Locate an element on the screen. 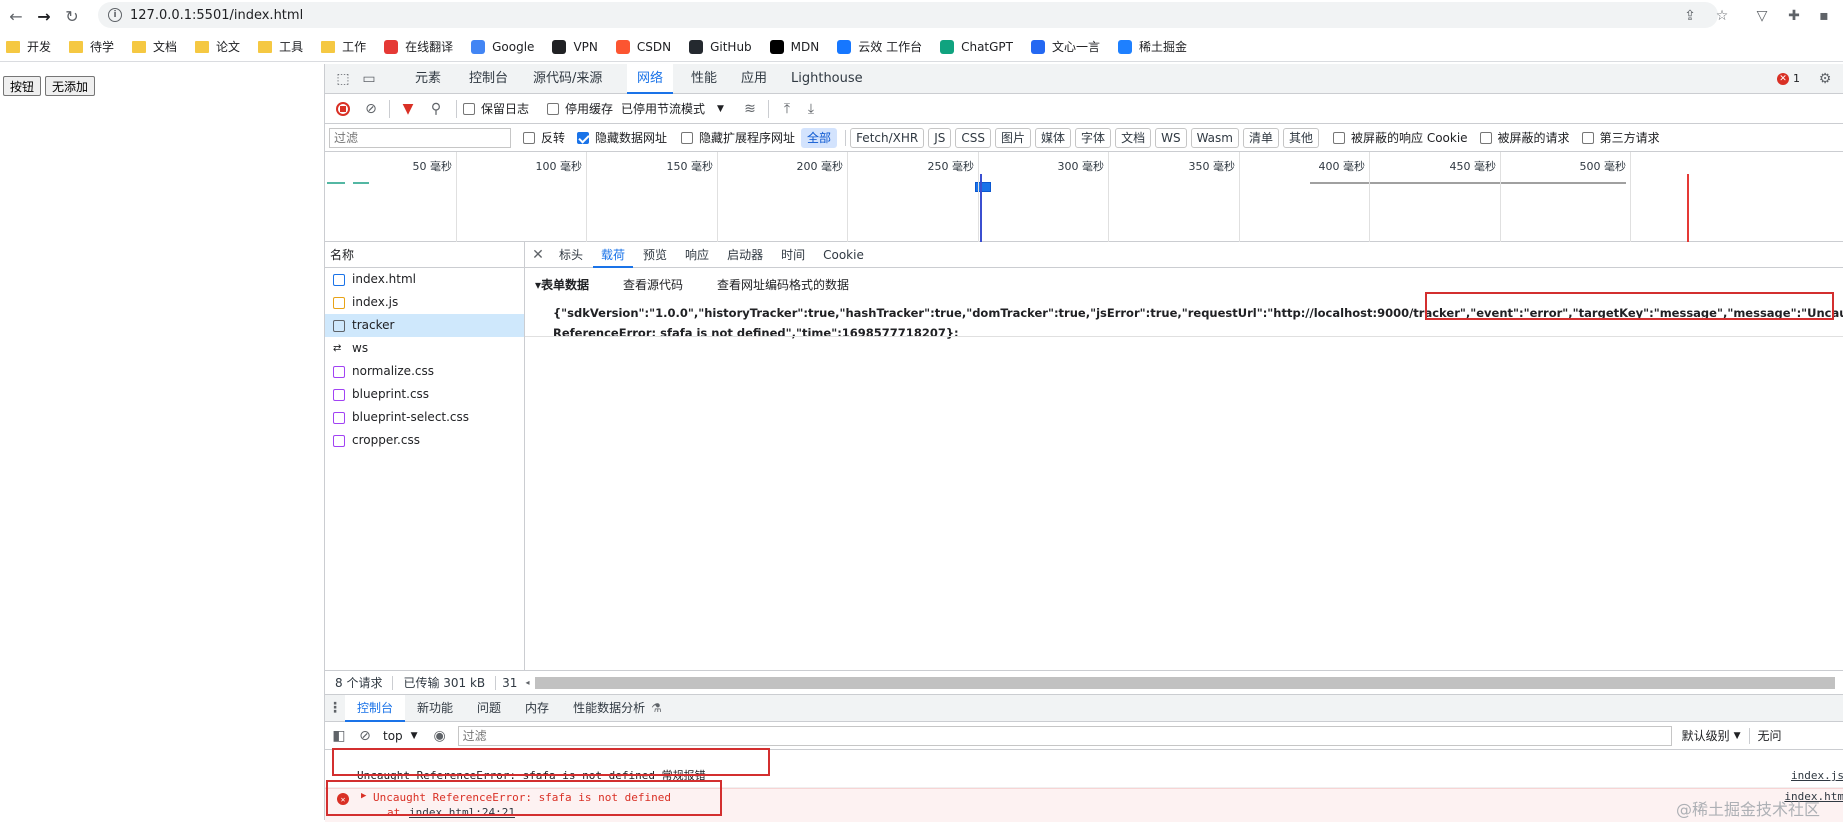 This screenshot has width=1843, height=822. bookmark-item: 稀土掘金 is located at coordinates (1152, 46).